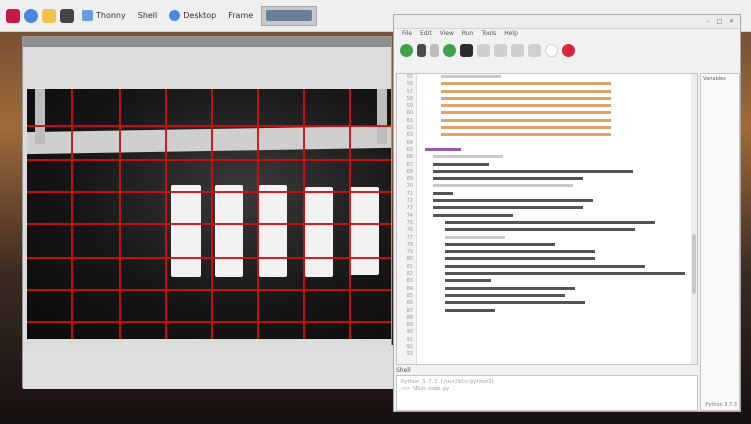  I want to click on task-camera-window, so click(289, 15).